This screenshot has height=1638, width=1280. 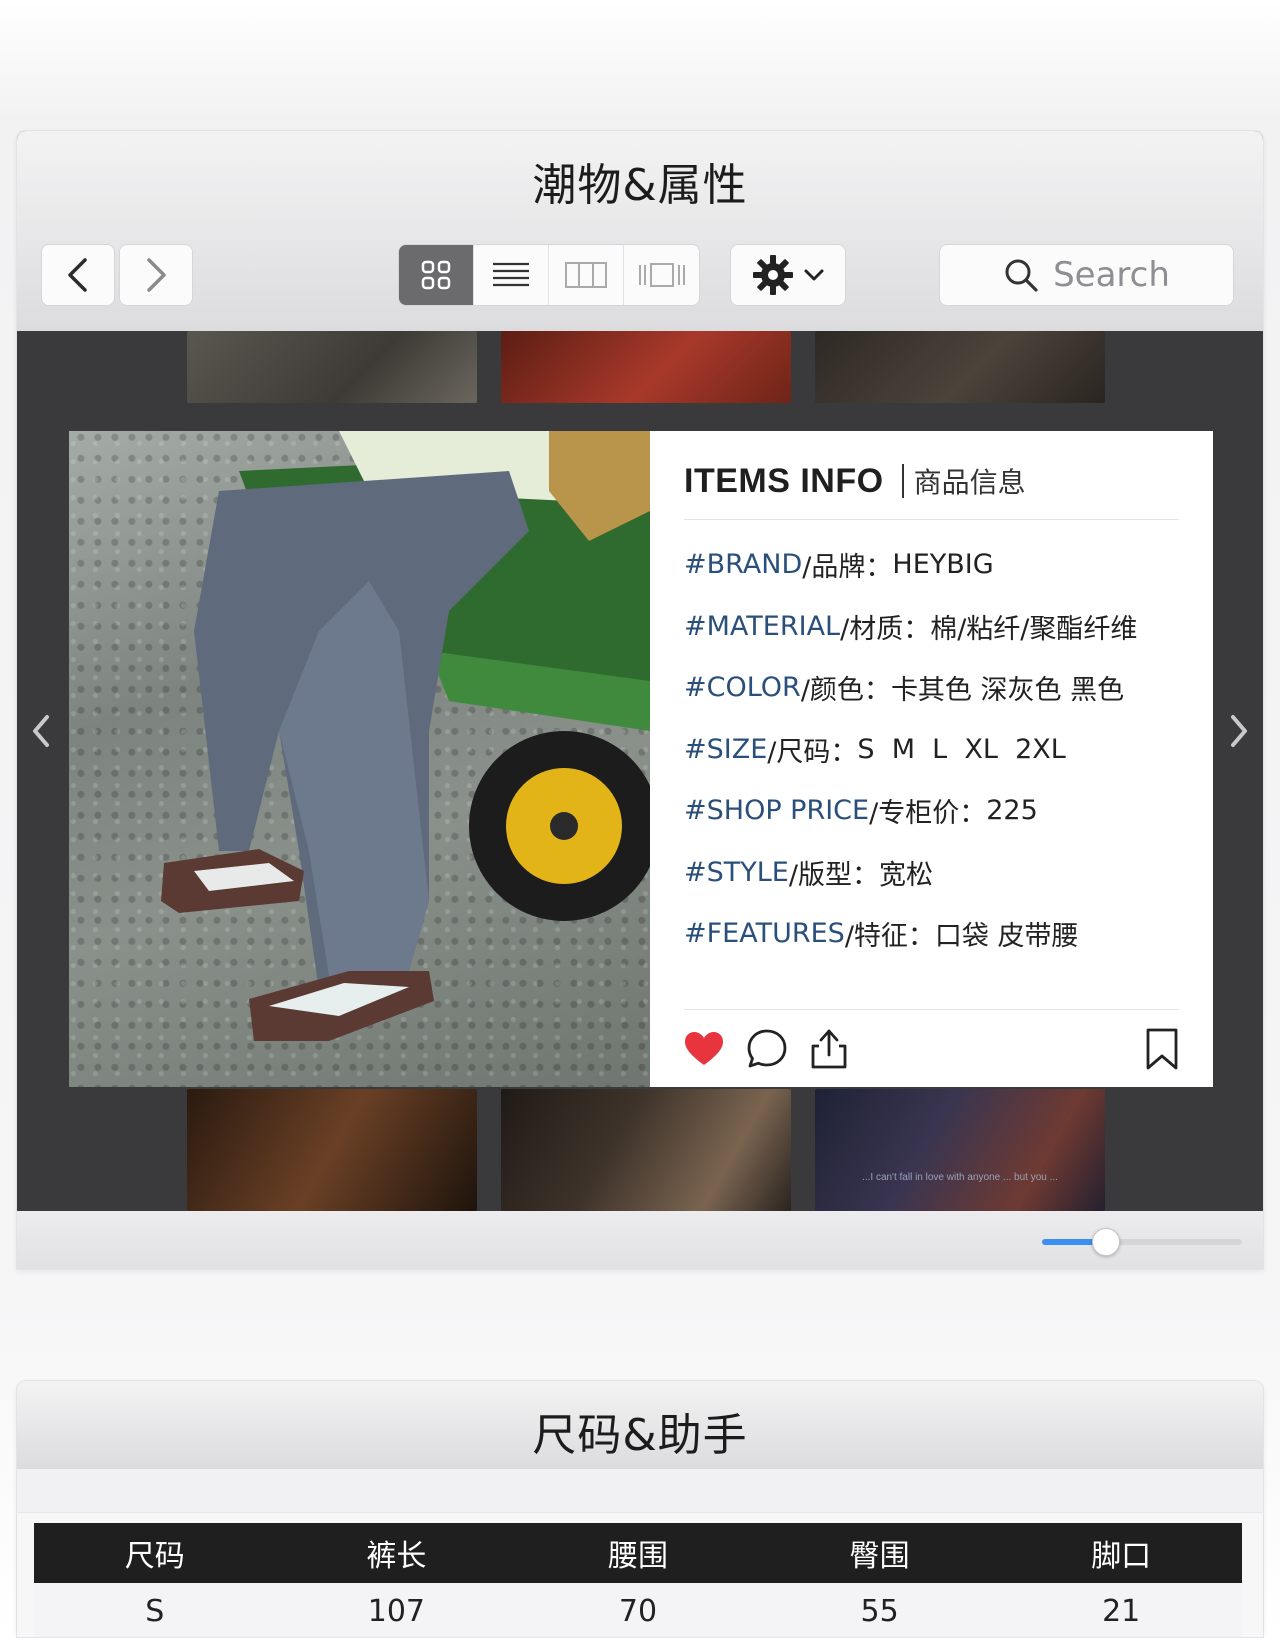 I want to click on size-table: 尺码 裤长 腰围 臀围 脚口 S 107 70 55 21, so click(x=638, y=1580).